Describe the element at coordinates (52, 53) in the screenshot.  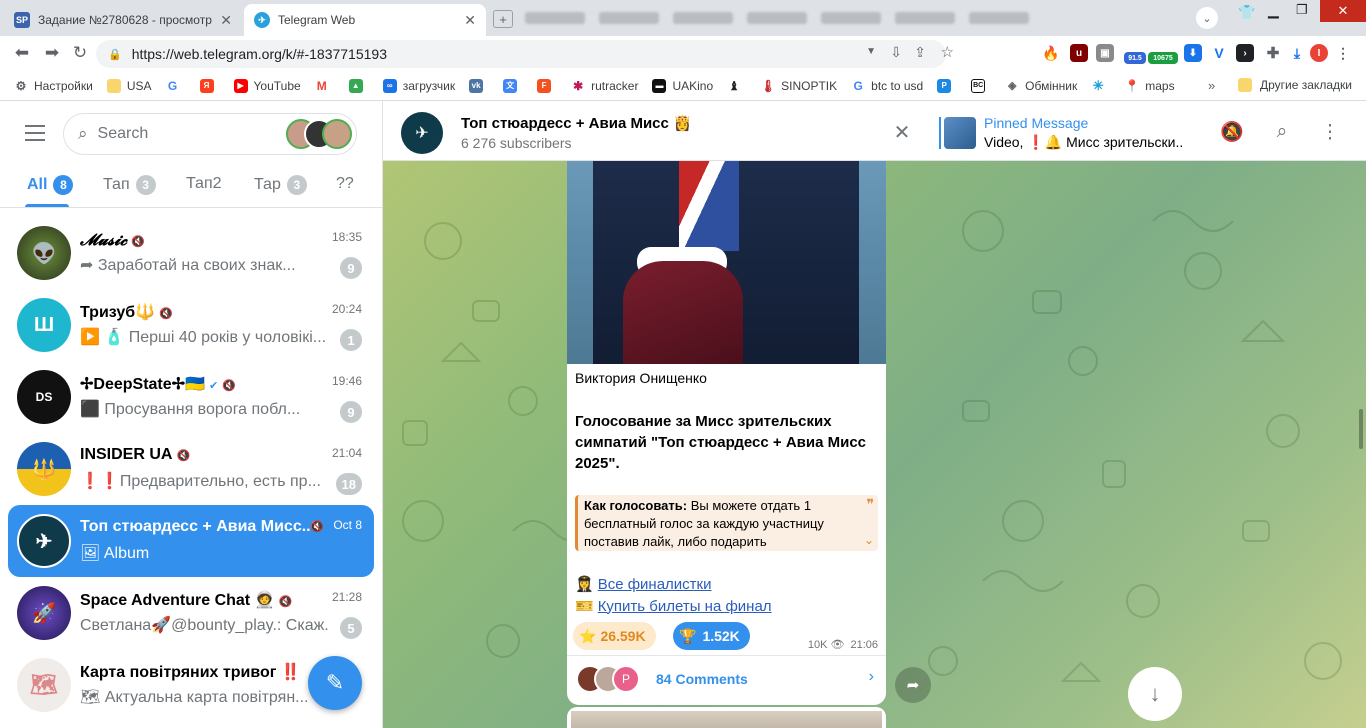
I see `forward-arrow-icon: ➡` at that location.